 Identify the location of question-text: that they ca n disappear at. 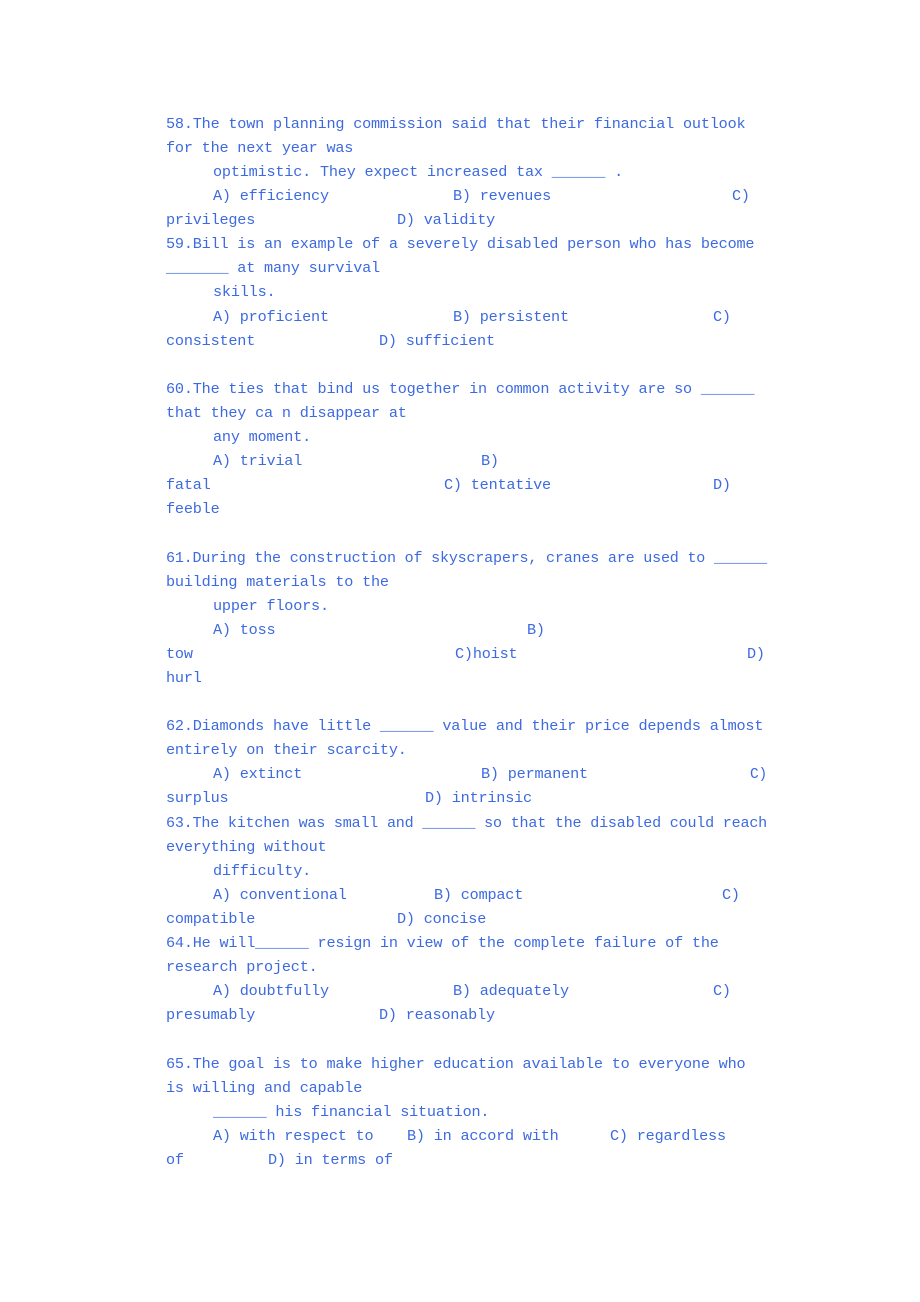
(286, 413).